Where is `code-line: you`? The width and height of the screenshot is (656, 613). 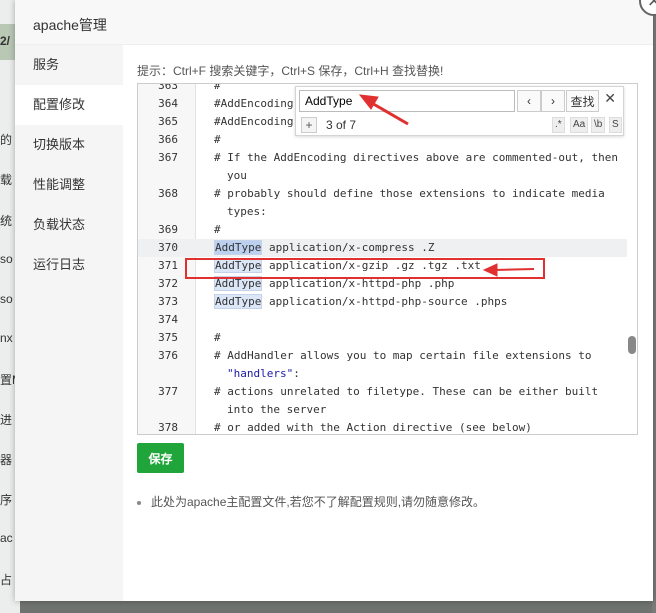 code-line: you is located at coordinates (383, 176).